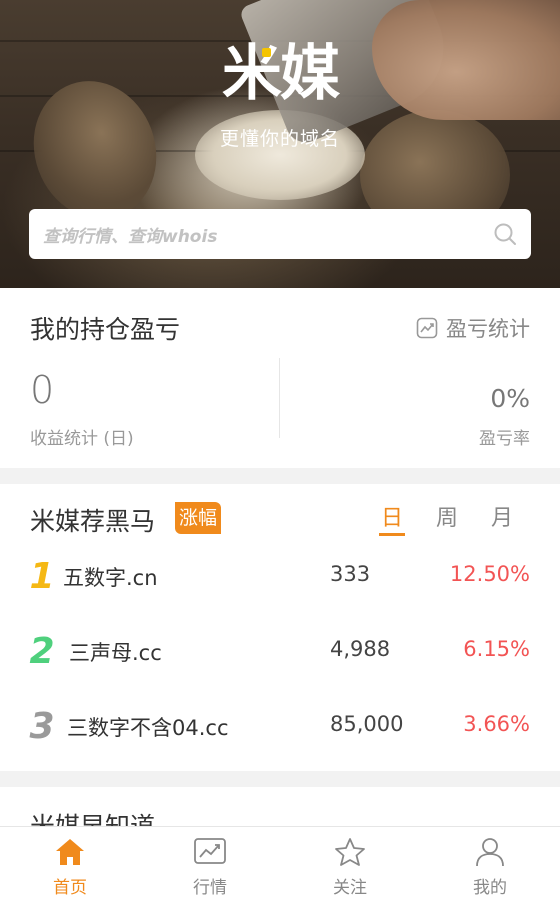  I want to click on holdings-title: 我的持仓盈亏, so click(105, 329).